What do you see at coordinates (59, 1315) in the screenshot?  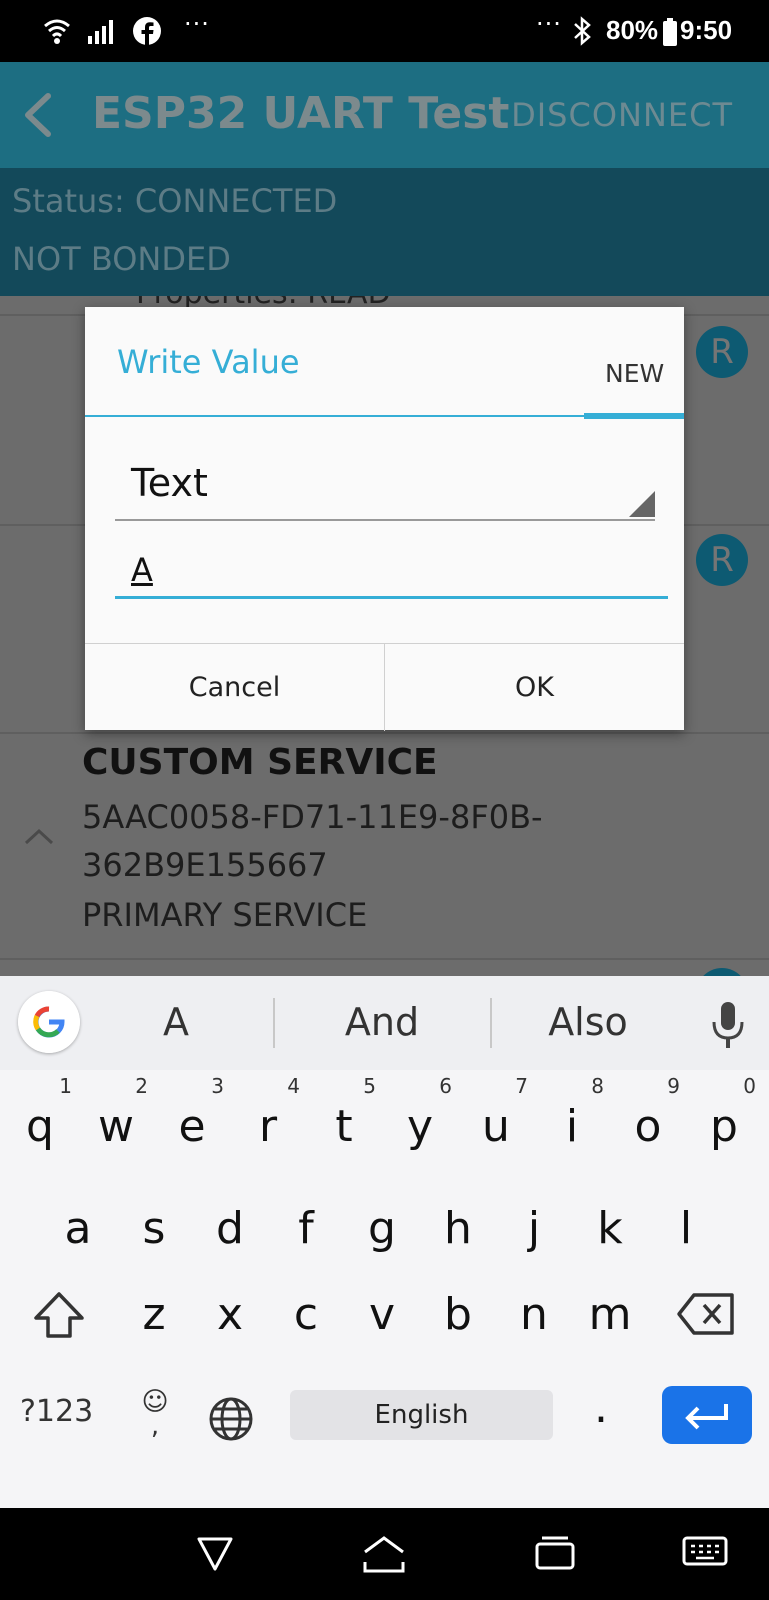 I see `shift-icon` at bounding box center [59, 1315].